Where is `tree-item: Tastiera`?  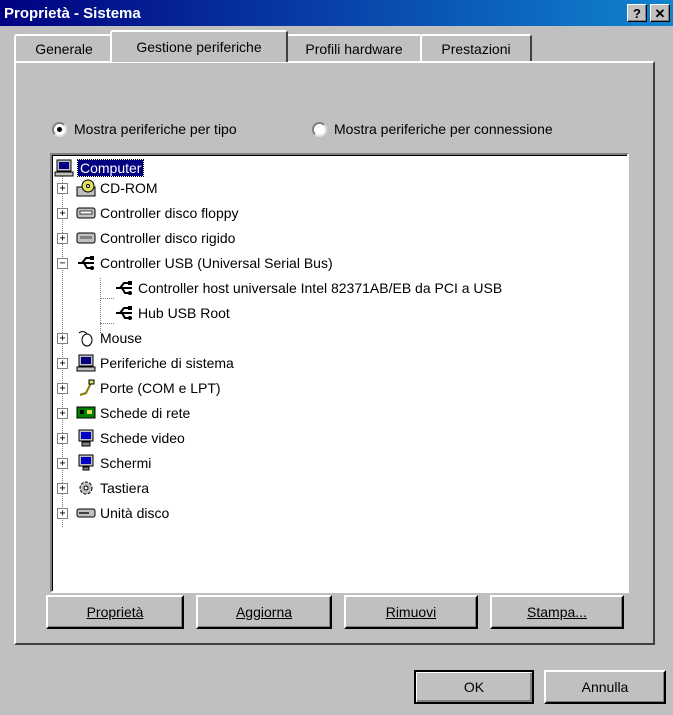 tree-item: Tastiera is located at coordinates (112, 488).